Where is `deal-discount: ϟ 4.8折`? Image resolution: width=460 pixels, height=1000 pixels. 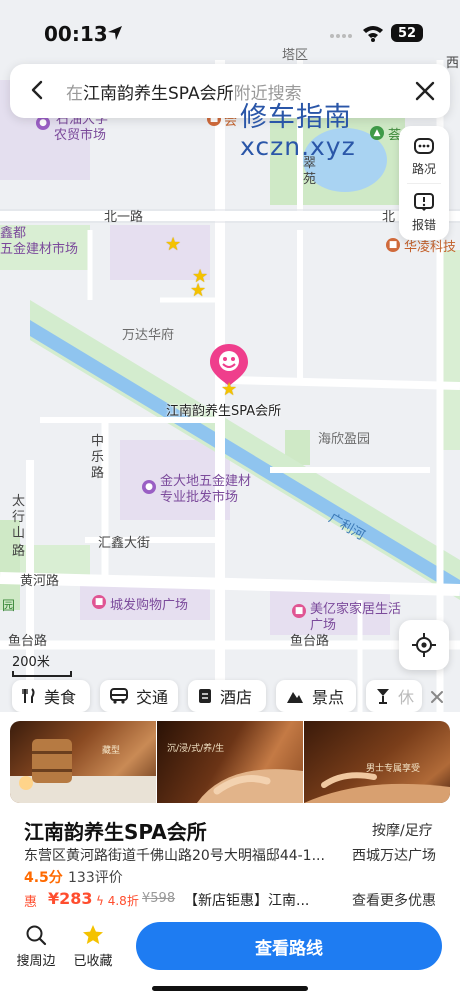
deal-discount: ϟ 4.8折 is located at coordinates (117, 900).